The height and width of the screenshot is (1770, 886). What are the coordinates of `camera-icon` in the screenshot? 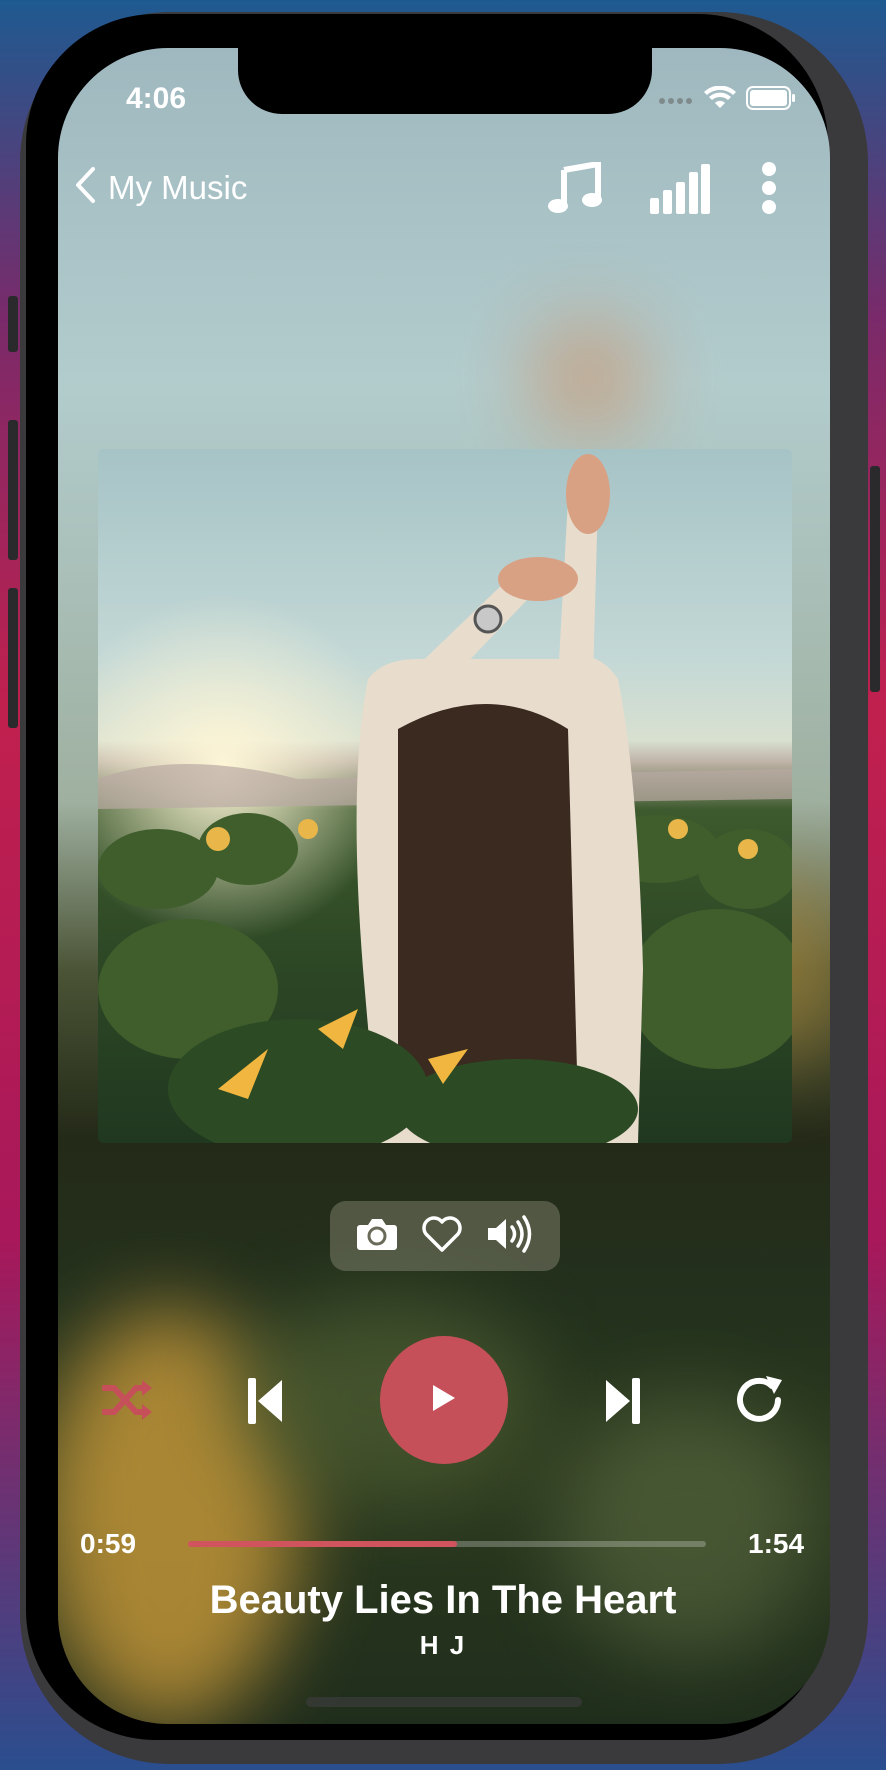 It's located at (377, 1236).